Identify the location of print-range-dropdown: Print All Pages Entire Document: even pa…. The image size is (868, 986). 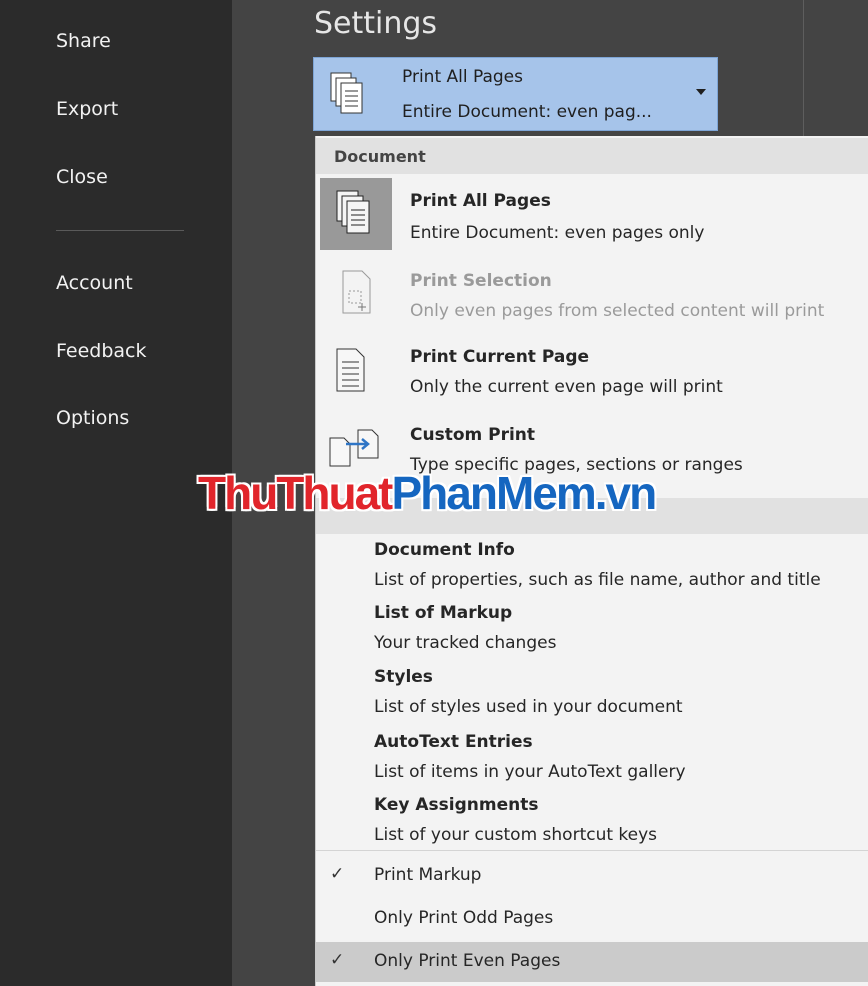
(515, 94).